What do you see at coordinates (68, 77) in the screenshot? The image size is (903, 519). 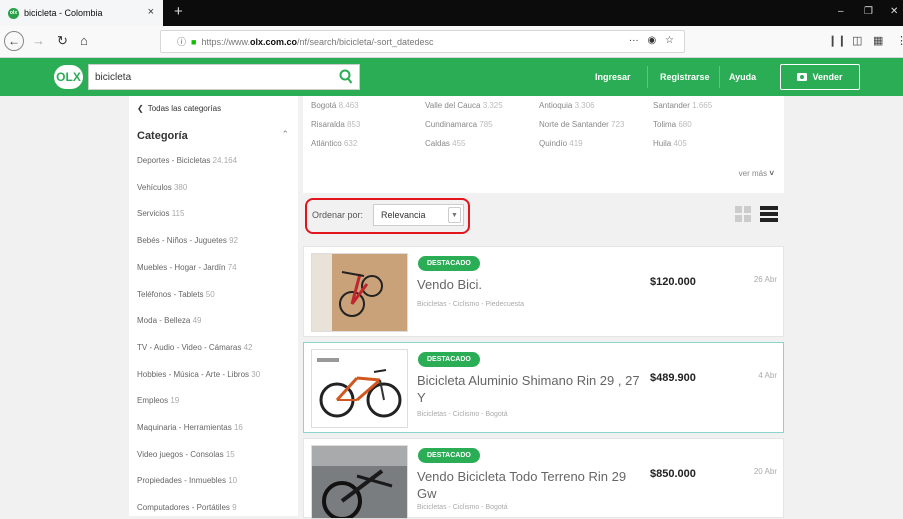 I see `olx-logo: OLX` at bounding box center [68, 77].